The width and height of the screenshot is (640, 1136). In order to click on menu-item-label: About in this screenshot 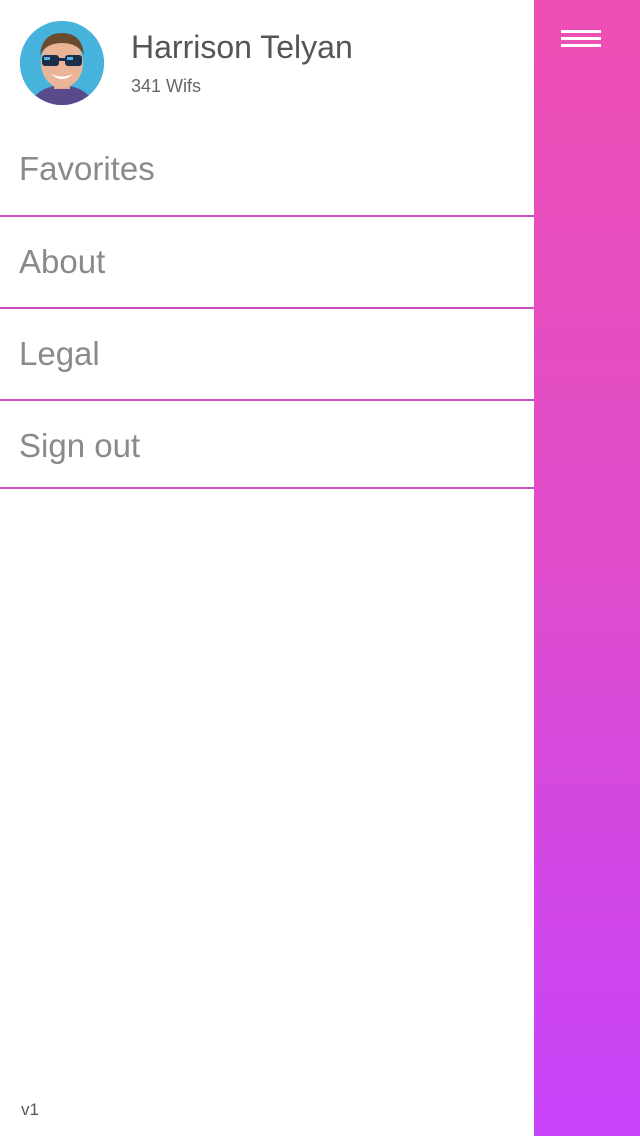, I will do `click(62, 261)`.